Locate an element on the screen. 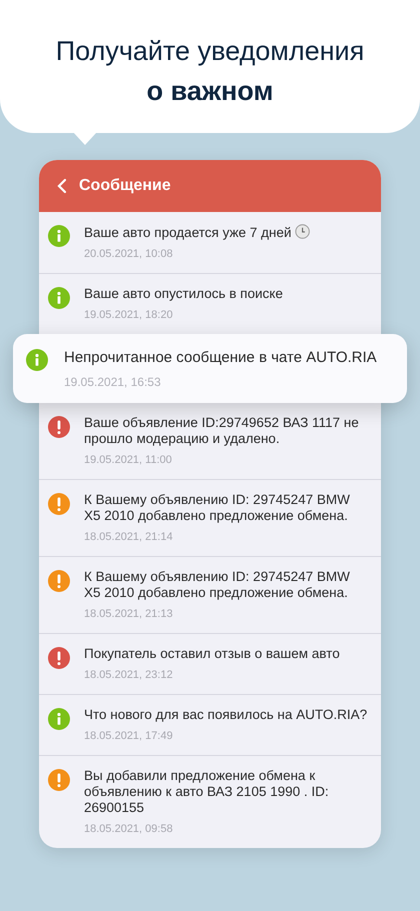  message-time: 18.05.2021, 21:13 is located at coordinates (129, 614).